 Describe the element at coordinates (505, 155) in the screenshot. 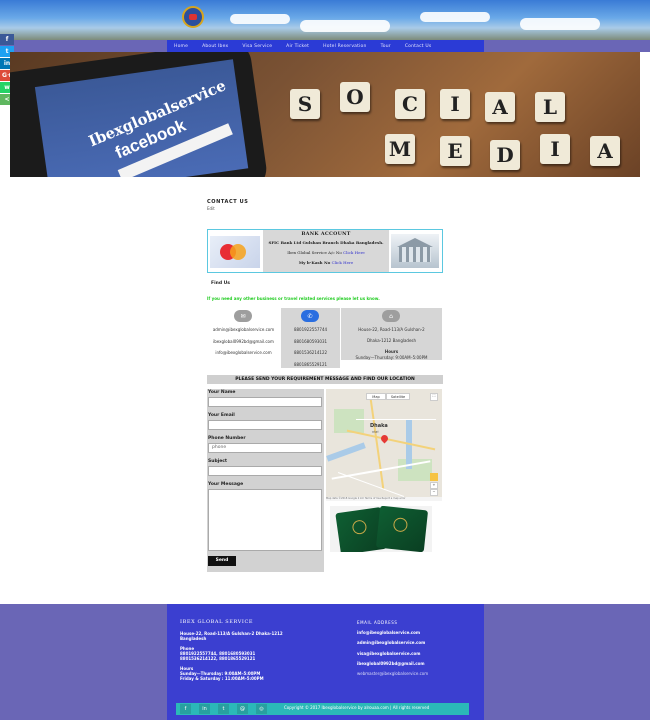

I see `scrabble-tile: D` at that location.